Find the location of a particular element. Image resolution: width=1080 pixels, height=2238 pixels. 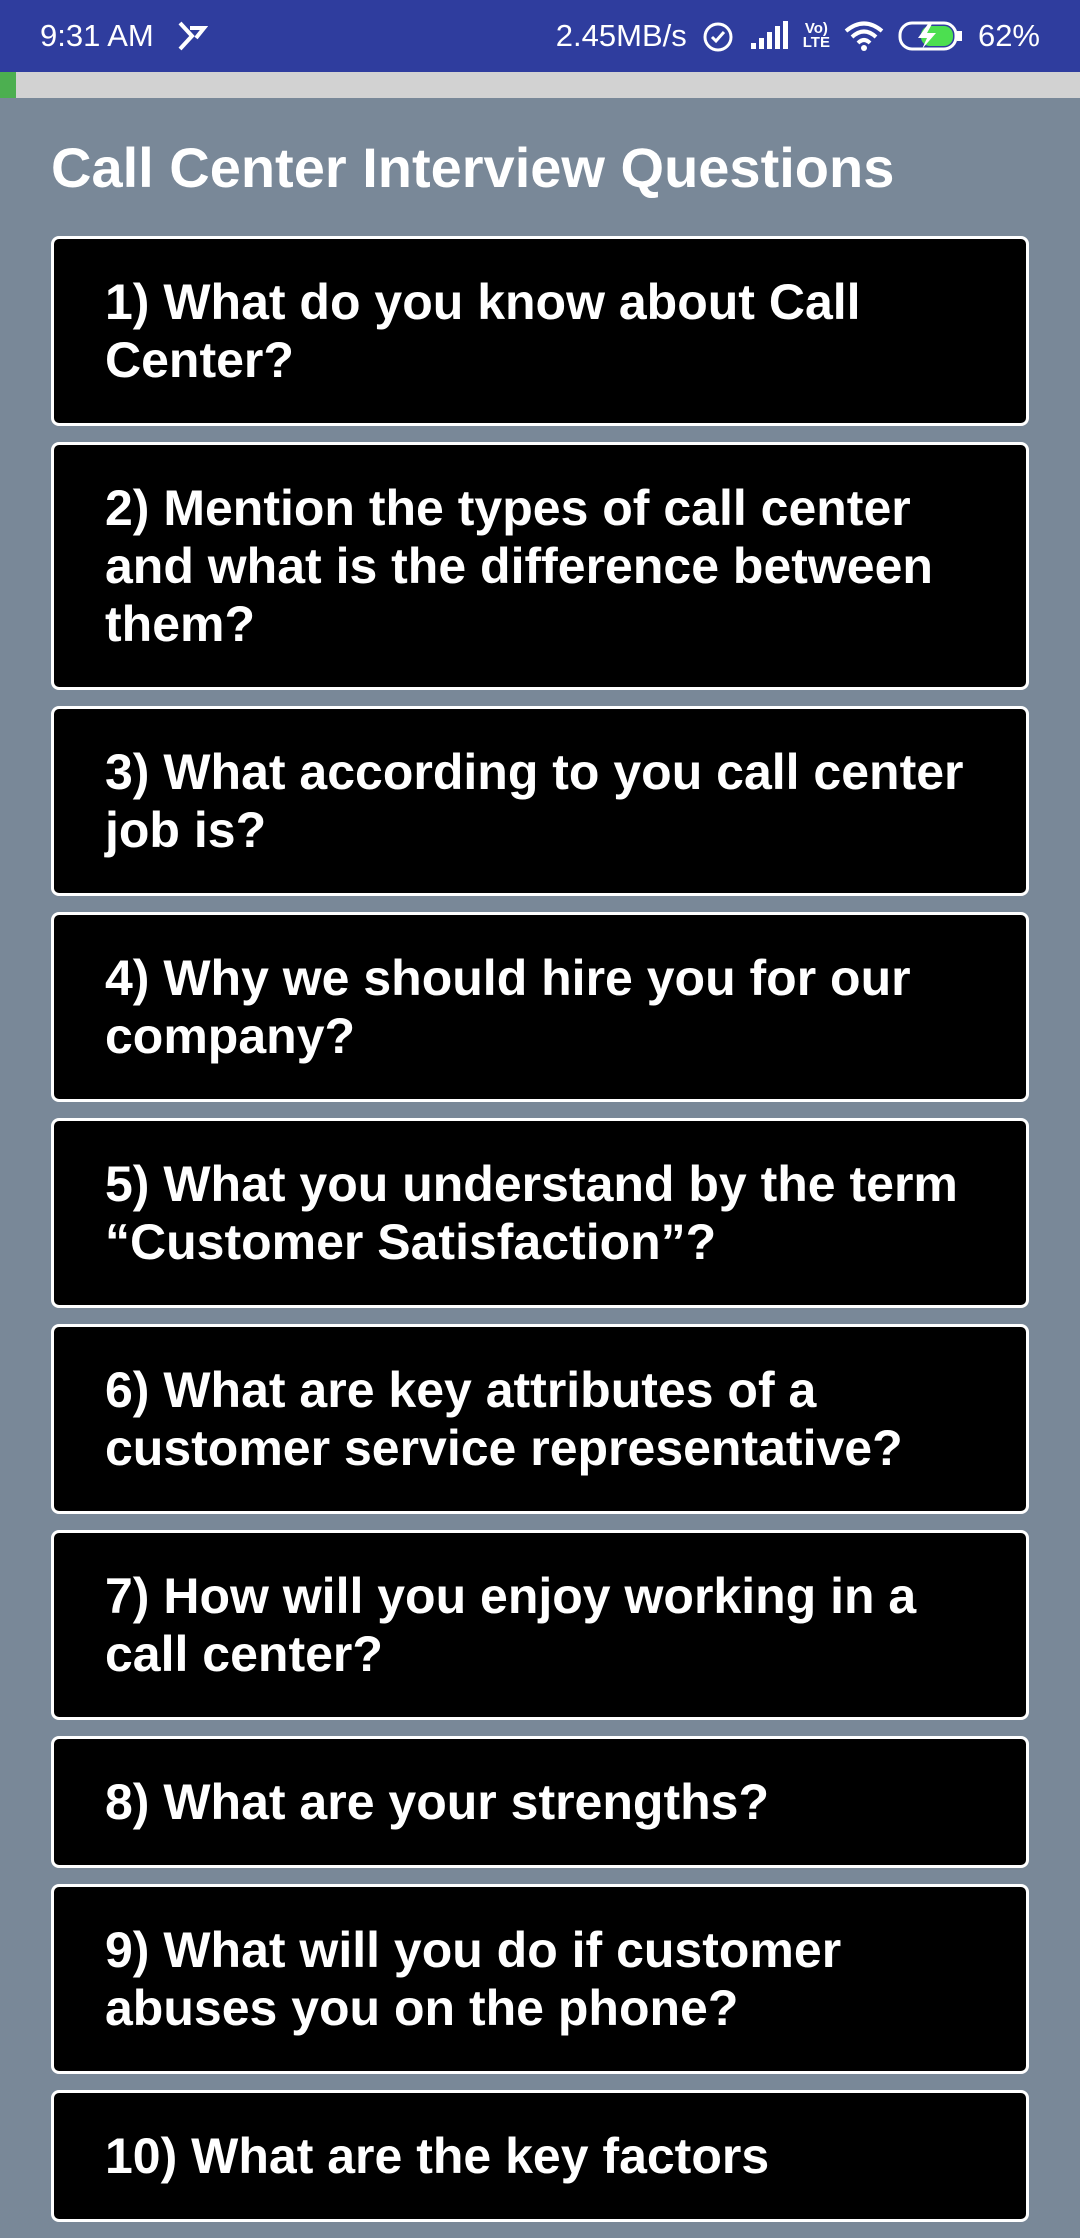

status-bar: 9:31 AM 2.45MB/s Vo) LTE 62% is located at coordinates (540, 36).